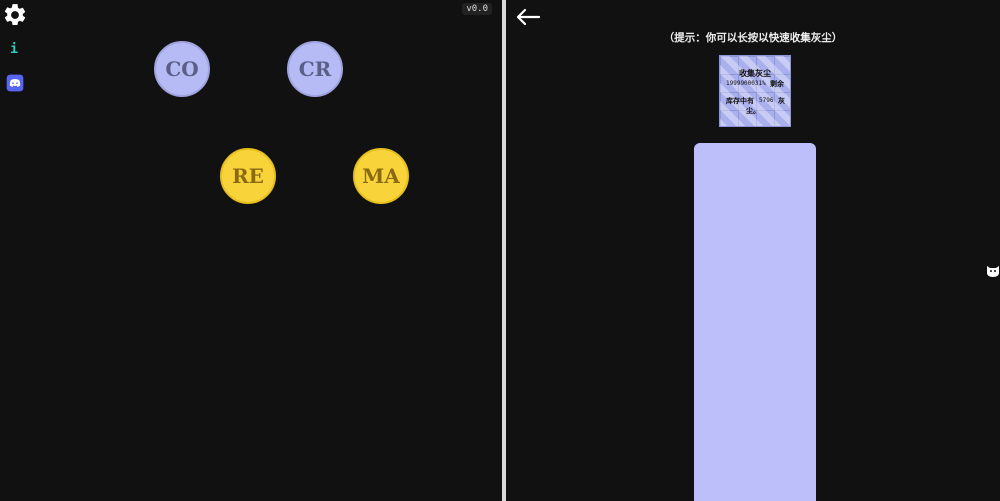 The height and width of the screenshot is (501, 1000). I want to click on coin-ma: MA, so click(381, 176).